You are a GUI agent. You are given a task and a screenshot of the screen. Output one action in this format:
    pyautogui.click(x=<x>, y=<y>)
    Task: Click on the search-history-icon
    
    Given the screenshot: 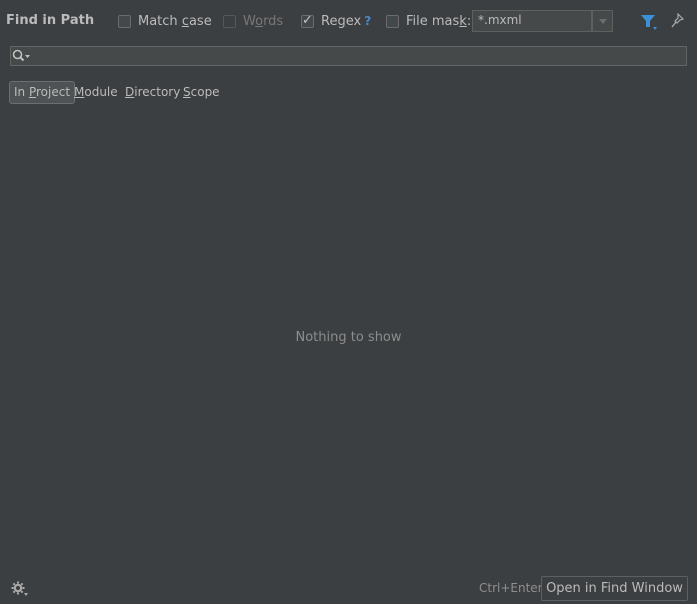 What is the action you would take?
    pyautogui.click(x=21, y=56)
    